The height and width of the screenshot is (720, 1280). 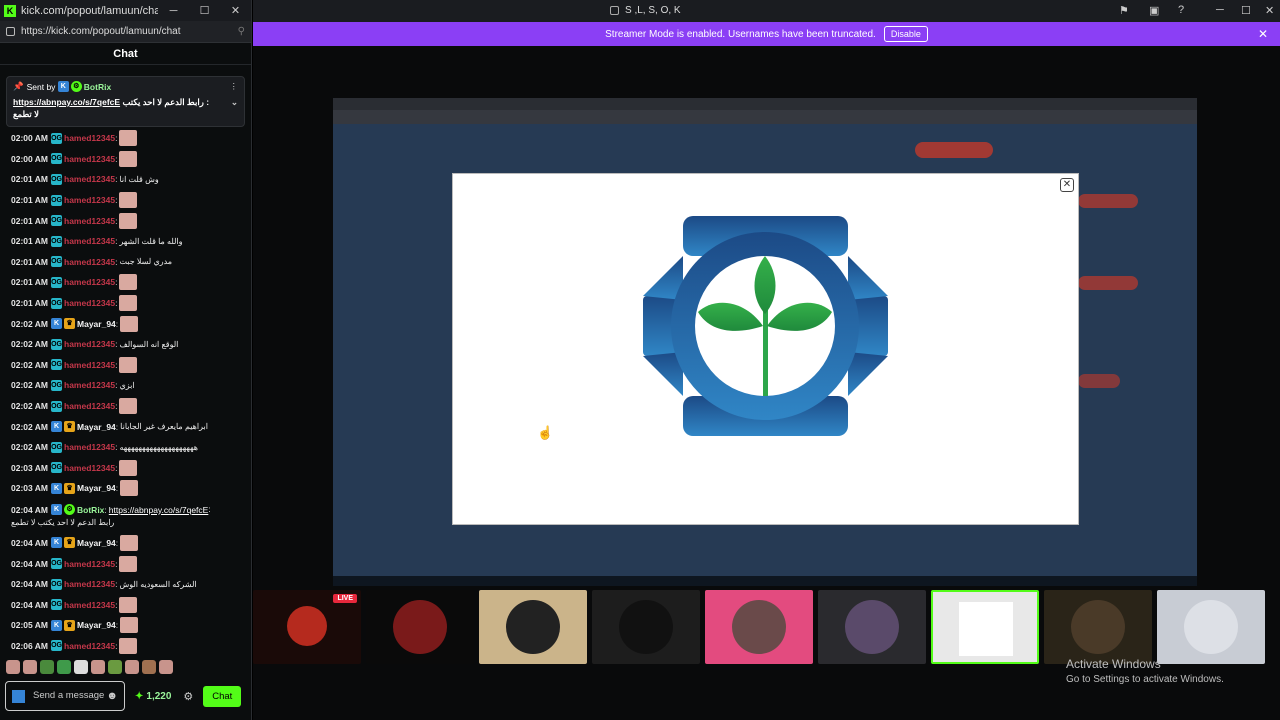 I want to click on address-bar: https://kick.com/popout/lamuun/chat ⚲, so click(x=125, y=32).